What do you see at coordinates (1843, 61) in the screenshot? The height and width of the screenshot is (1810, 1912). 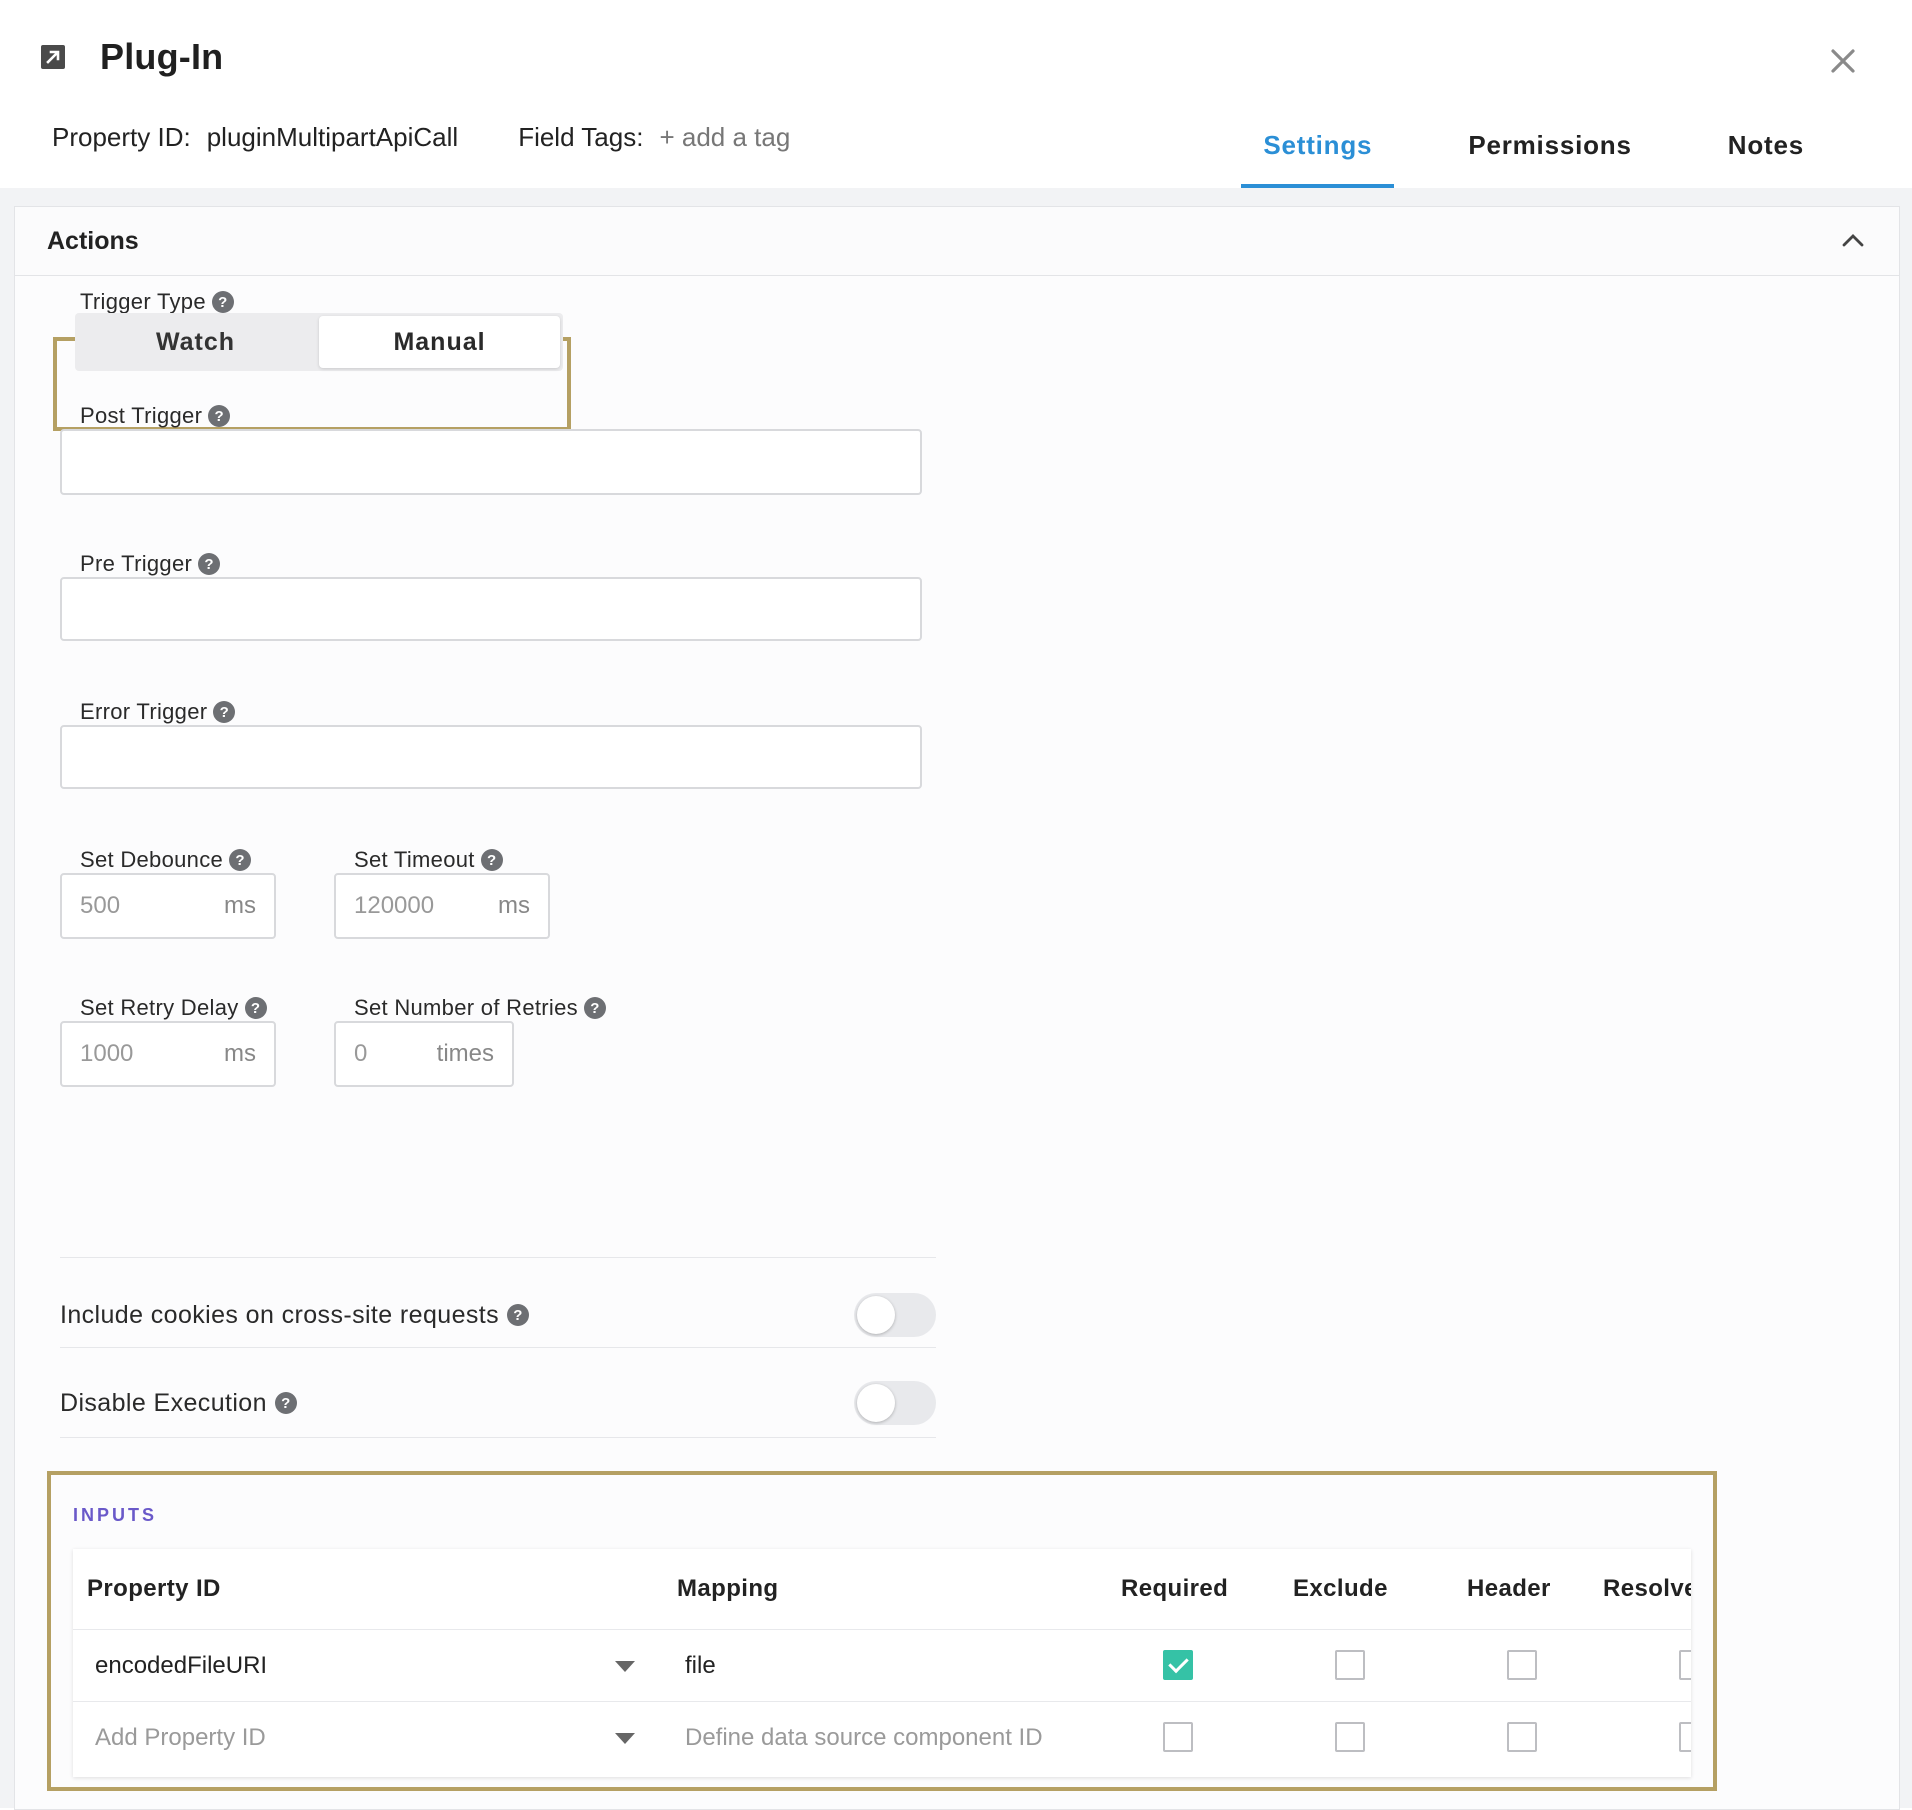 I see `close-icon` at bounding box center [1843, 61].